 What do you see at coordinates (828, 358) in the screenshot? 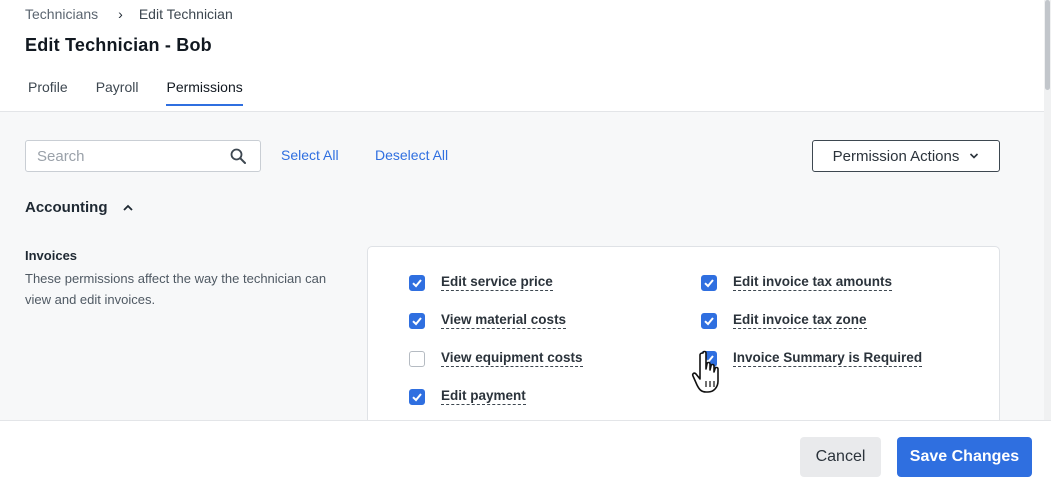
I see `permission-label: Invoice Summary is Required` at bounding box center [828, 358].